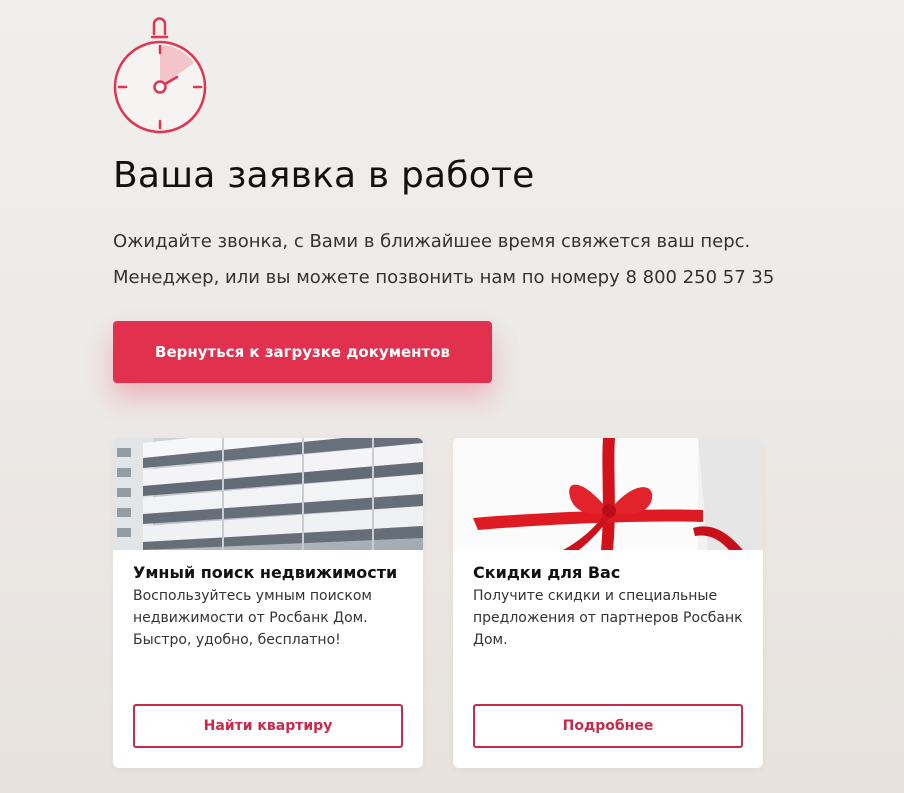 The image size is (904, 793). What do you see at coordinates (268, 494) in the screenshot?
I see `building-image` at bounding box center [268, 494].